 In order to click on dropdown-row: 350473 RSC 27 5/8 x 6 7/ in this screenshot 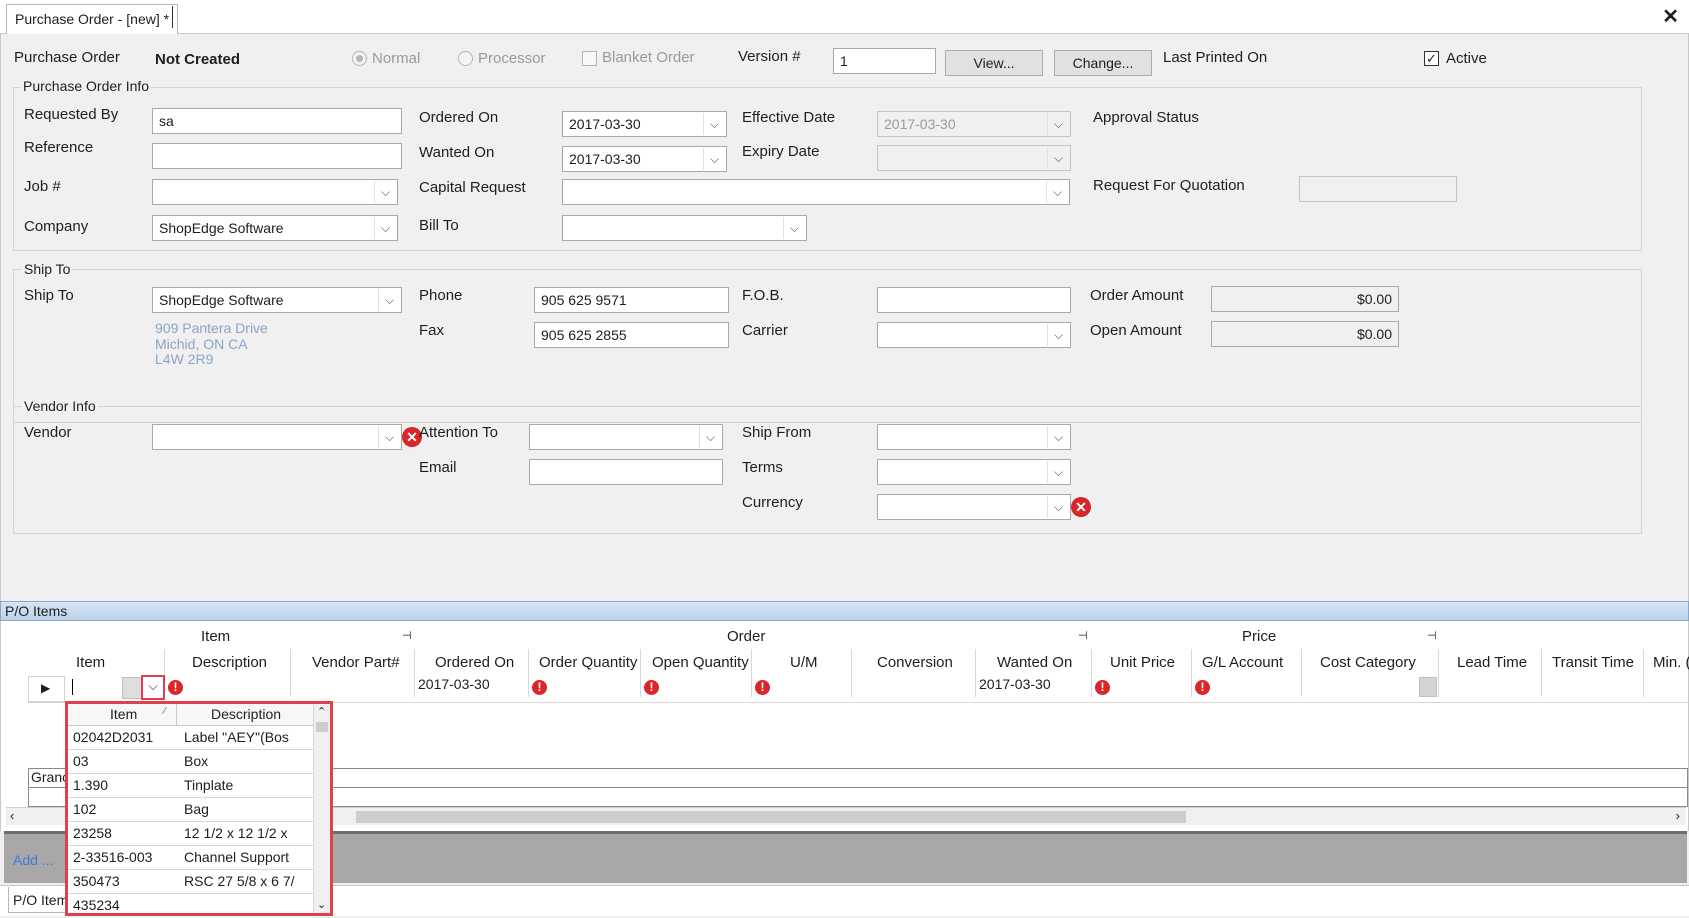, I will do `click(190, 882)`.